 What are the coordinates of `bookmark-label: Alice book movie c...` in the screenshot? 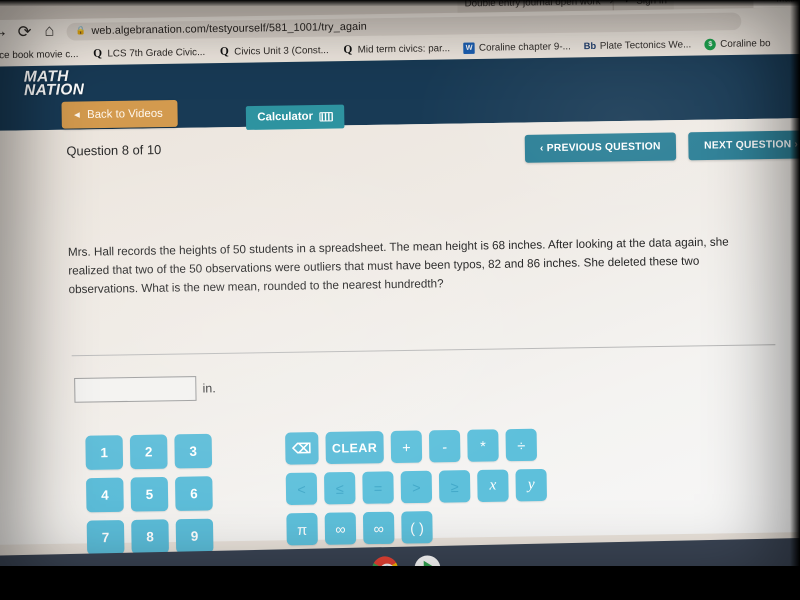 It's located at (39, 55).